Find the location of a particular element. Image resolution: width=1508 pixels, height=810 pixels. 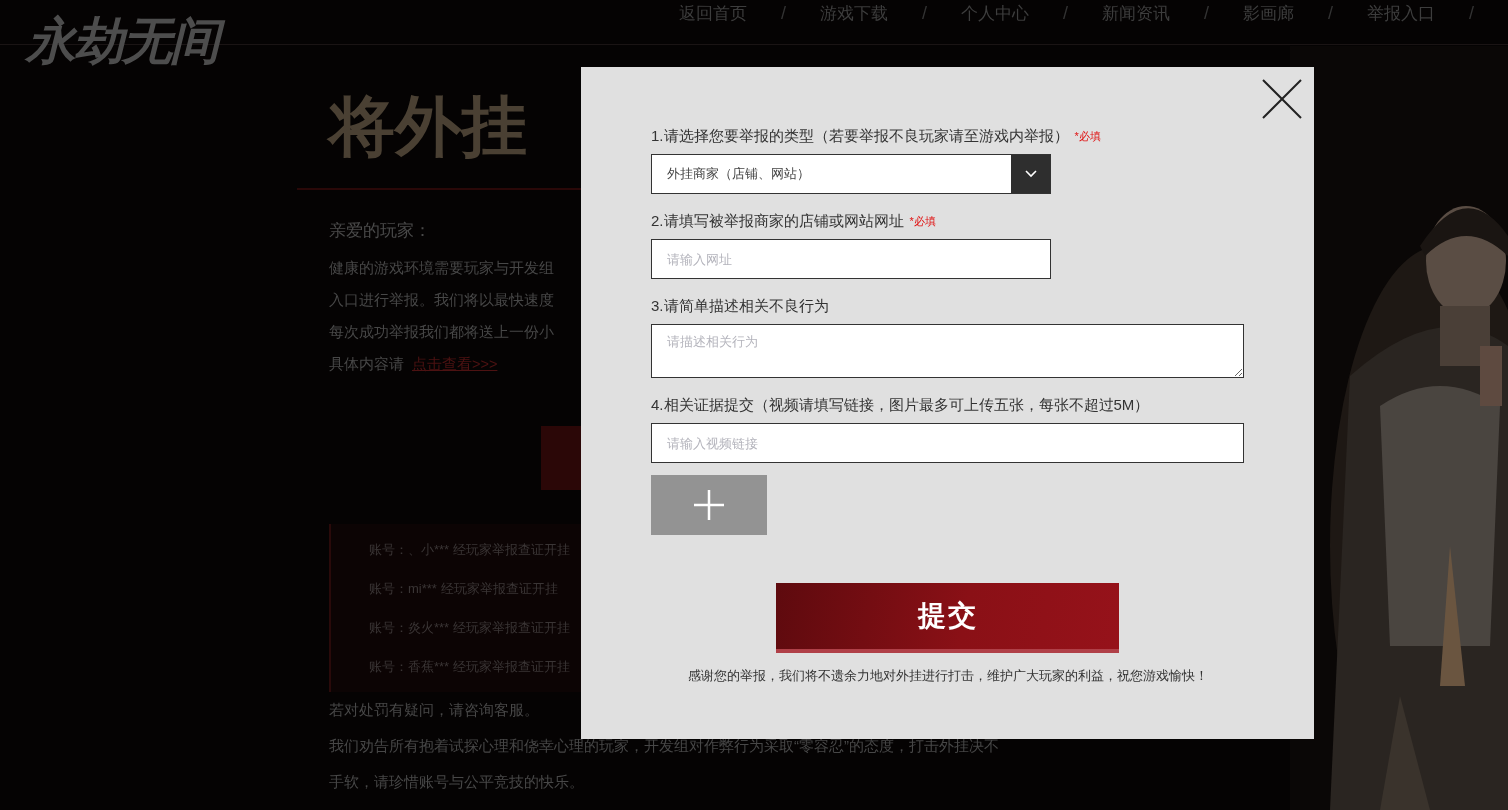

nav-link: 个人中心 is located at coordinates (994, 13).